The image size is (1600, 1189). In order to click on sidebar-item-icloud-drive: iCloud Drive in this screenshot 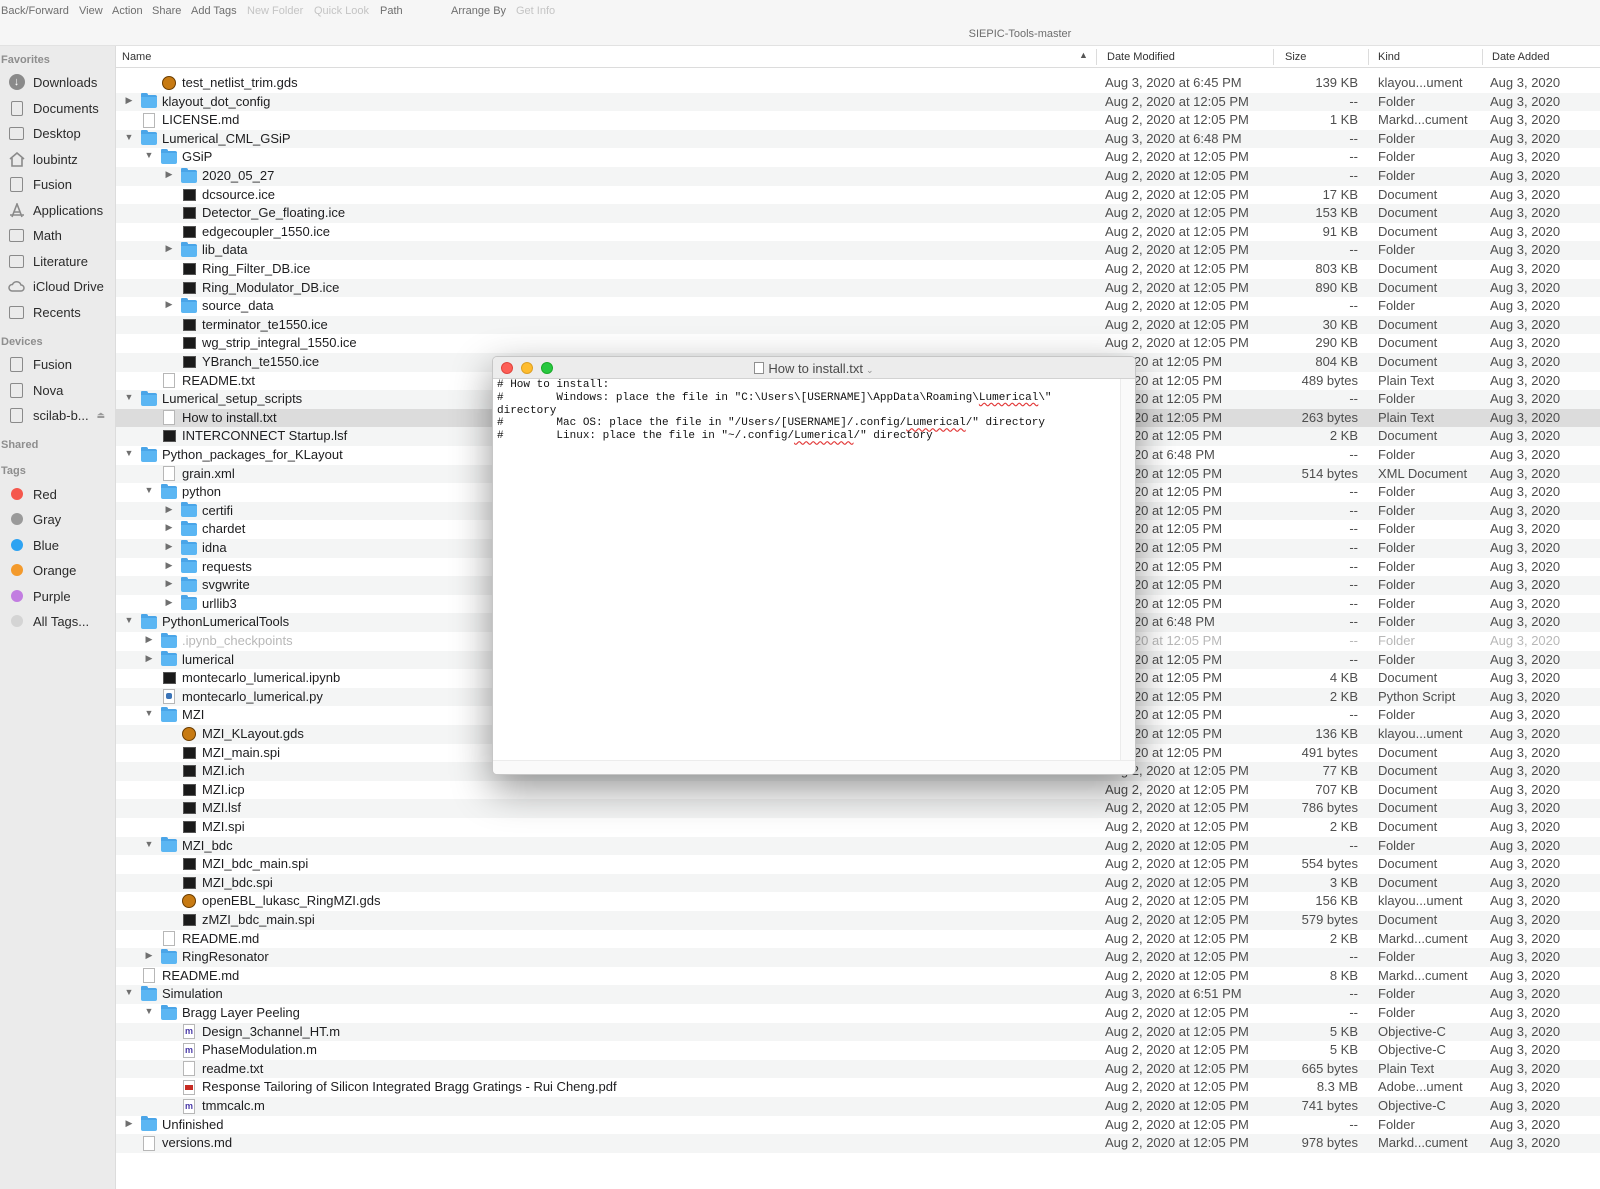, I will do `click(60, 286)`.